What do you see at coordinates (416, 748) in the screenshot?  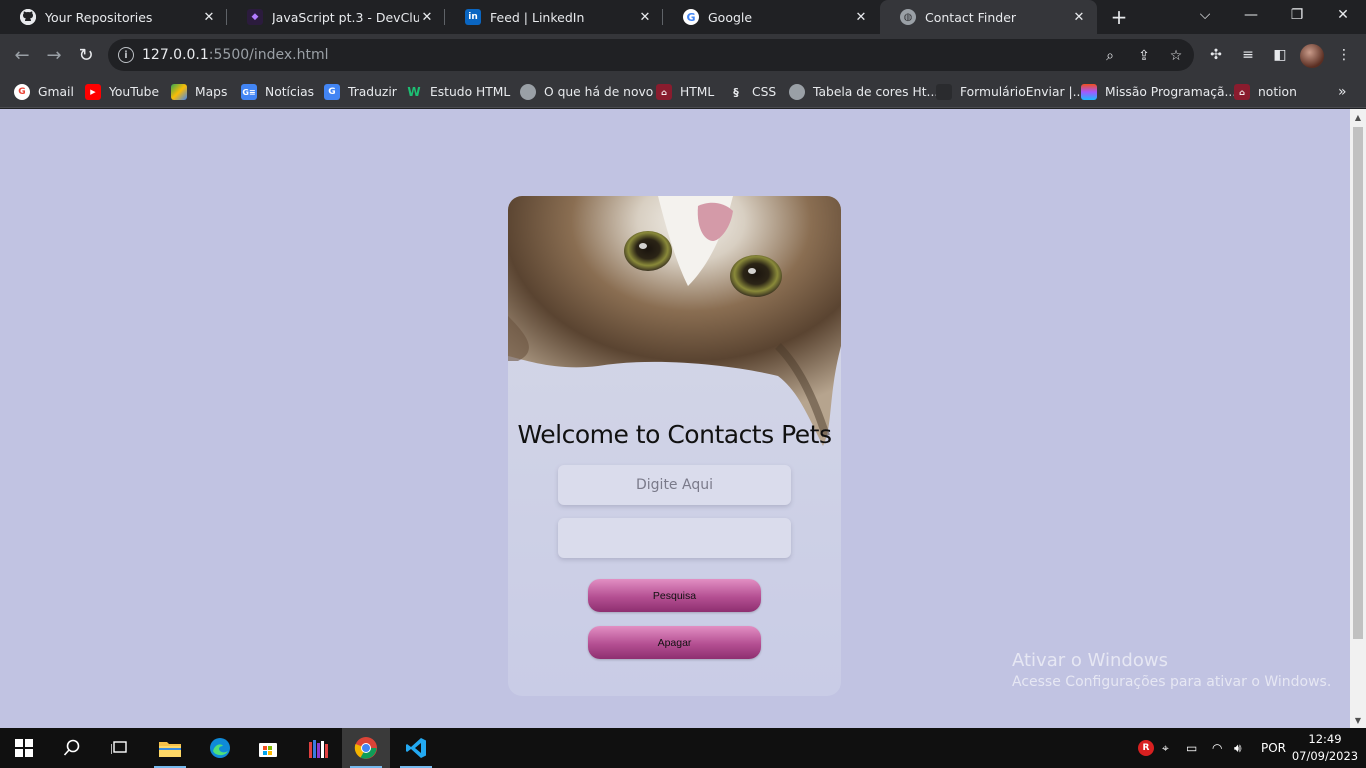 I see `vscode-icon` at bounding box center [416, 748].